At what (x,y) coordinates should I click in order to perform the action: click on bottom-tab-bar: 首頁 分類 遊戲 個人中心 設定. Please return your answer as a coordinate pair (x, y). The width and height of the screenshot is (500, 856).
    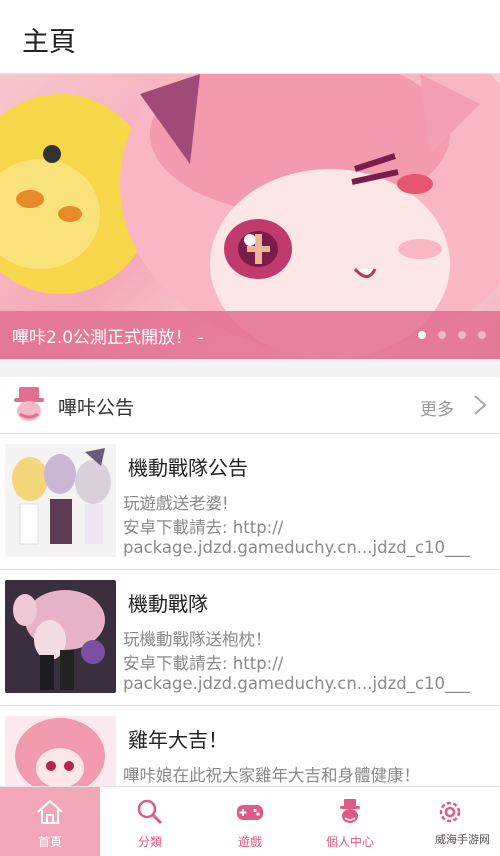
    Looking at the image, I should click on (250, 821).